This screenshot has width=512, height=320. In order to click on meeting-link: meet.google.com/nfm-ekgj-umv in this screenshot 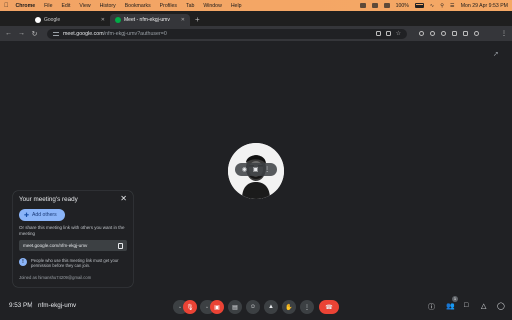, I will do `click(55, 245)`.